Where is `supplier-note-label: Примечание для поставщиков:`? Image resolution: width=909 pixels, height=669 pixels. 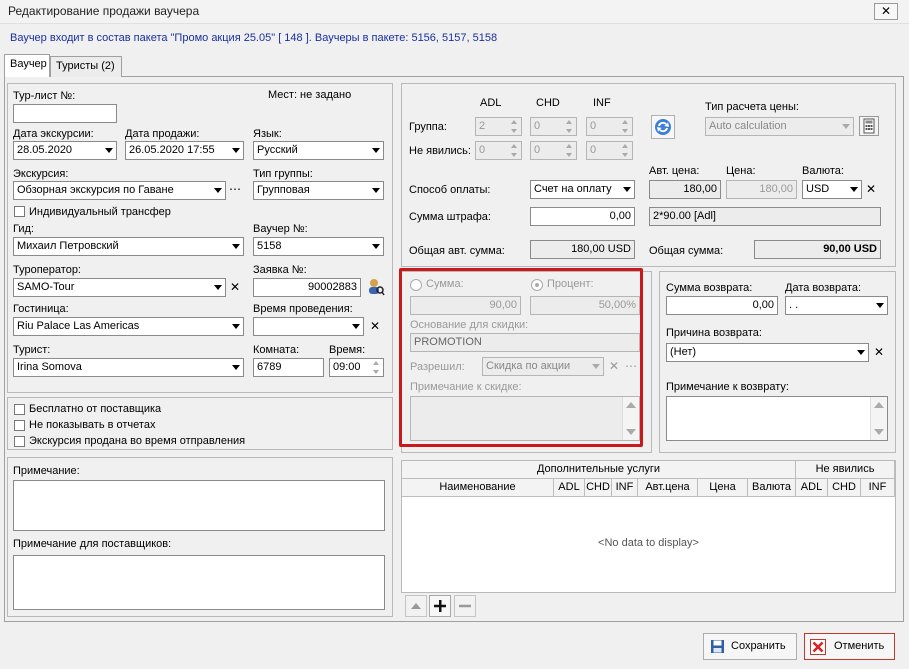
supplier-note-label: Примечание для поставщиков: is located at coordinates (92, 544).